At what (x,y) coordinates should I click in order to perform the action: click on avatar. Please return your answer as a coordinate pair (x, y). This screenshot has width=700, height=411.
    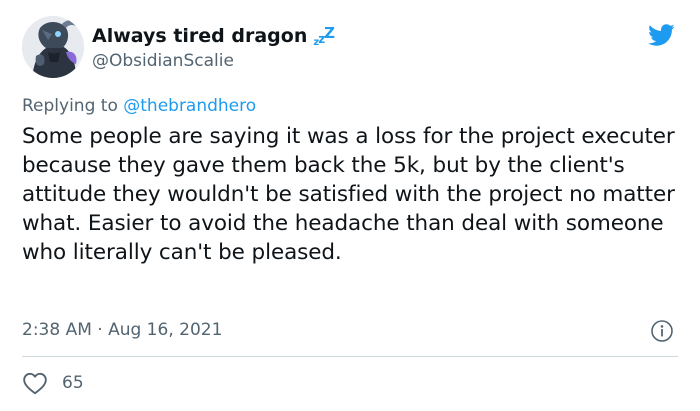
    Looking at the image, I should click on (53, 47).